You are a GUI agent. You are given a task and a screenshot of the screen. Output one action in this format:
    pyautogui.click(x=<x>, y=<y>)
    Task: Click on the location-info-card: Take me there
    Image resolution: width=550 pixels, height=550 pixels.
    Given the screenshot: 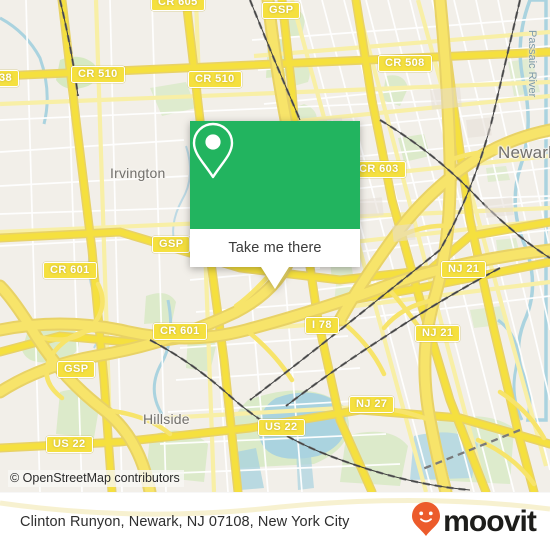 What is the action you would take?
    pyautogui.click(x=275, y=205)
    